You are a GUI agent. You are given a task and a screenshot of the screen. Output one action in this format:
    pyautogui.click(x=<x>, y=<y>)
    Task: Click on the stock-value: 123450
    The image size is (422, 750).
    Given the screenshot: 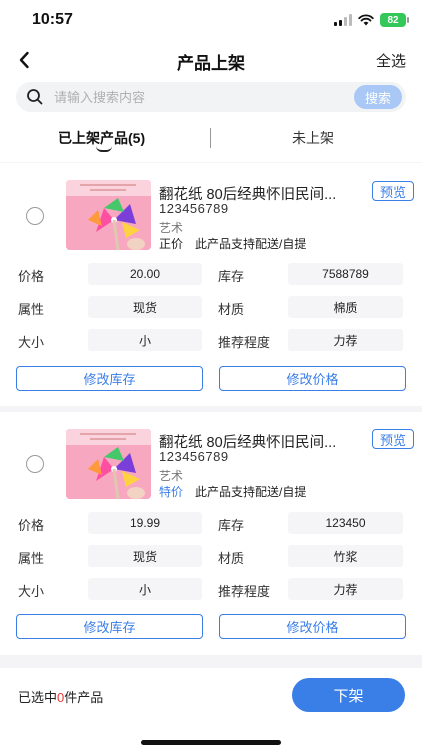 What is the action you would take?
    pyautogui.click(x=345, y=523)
    